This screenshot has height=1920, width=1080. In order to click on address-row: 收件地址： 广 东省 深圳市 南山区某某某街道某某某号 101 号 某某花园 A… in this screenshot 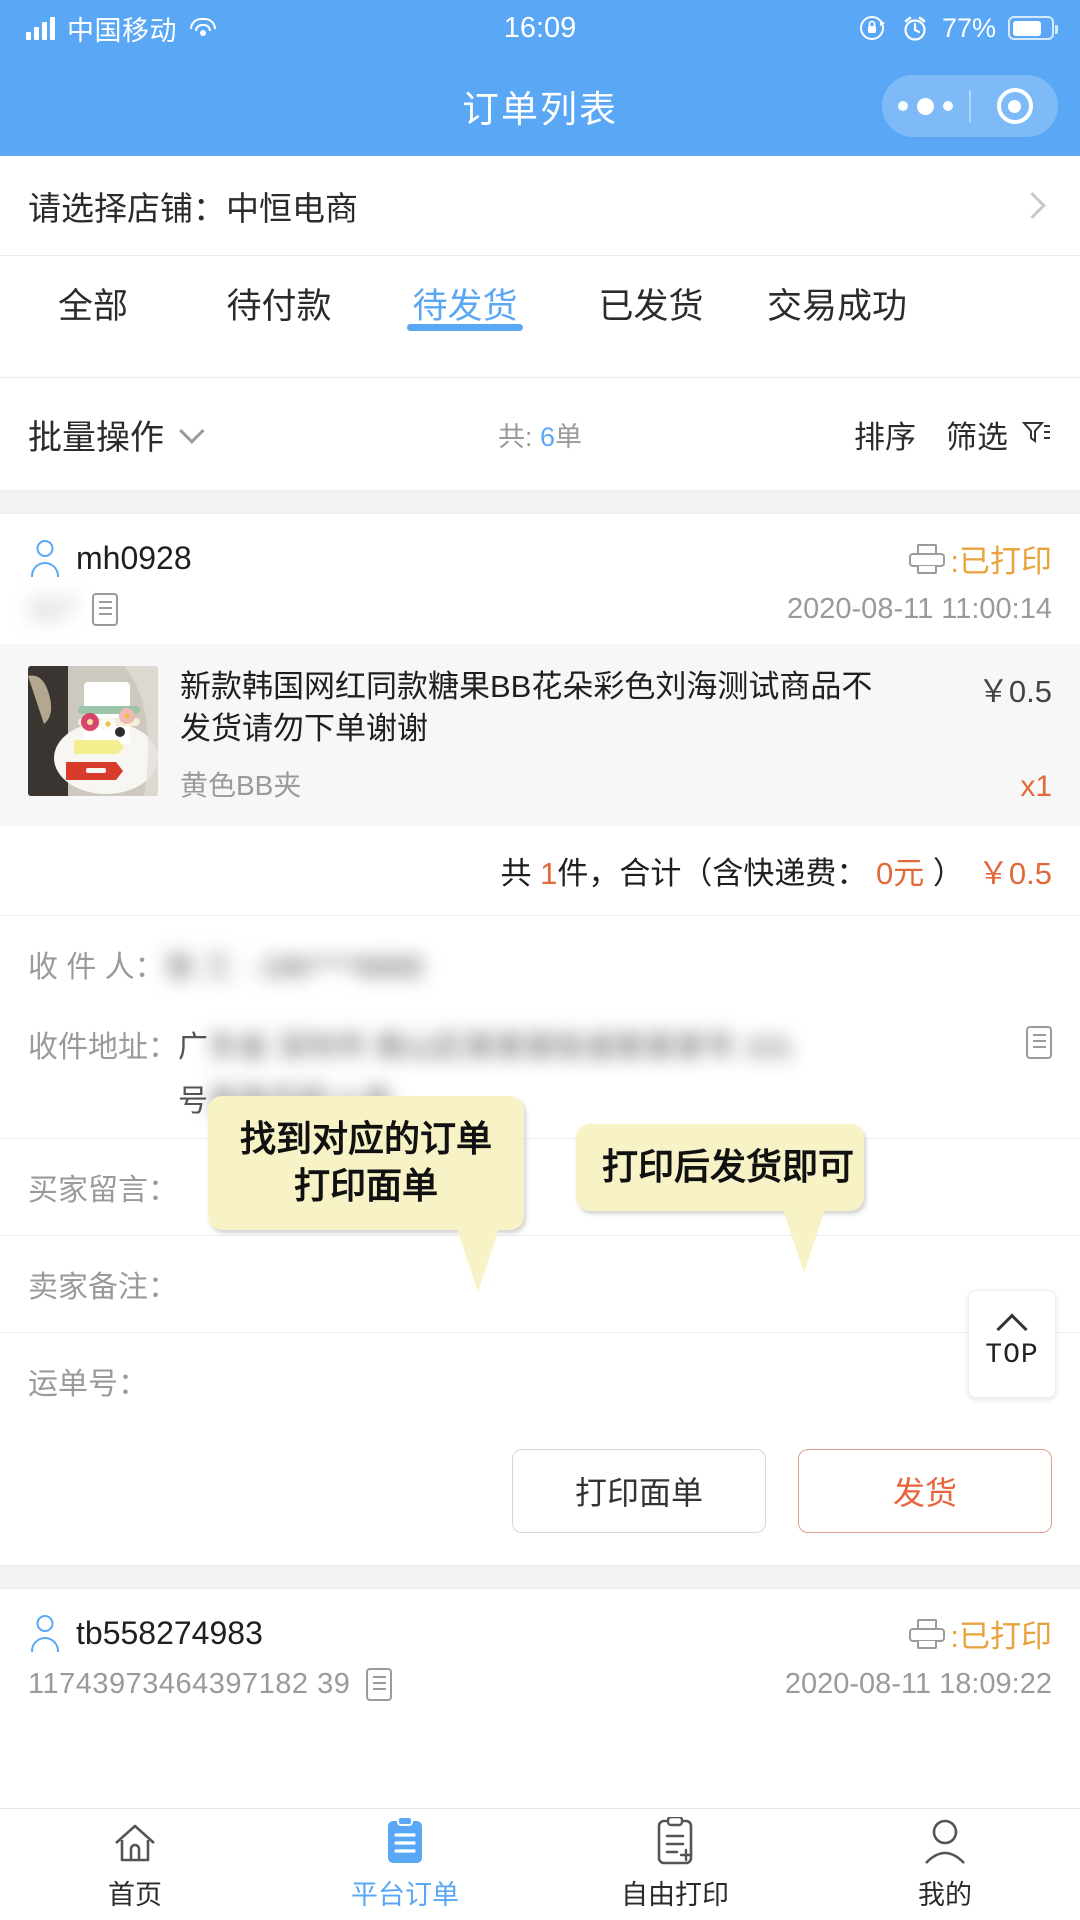, I will do `click(540, 1071)`.